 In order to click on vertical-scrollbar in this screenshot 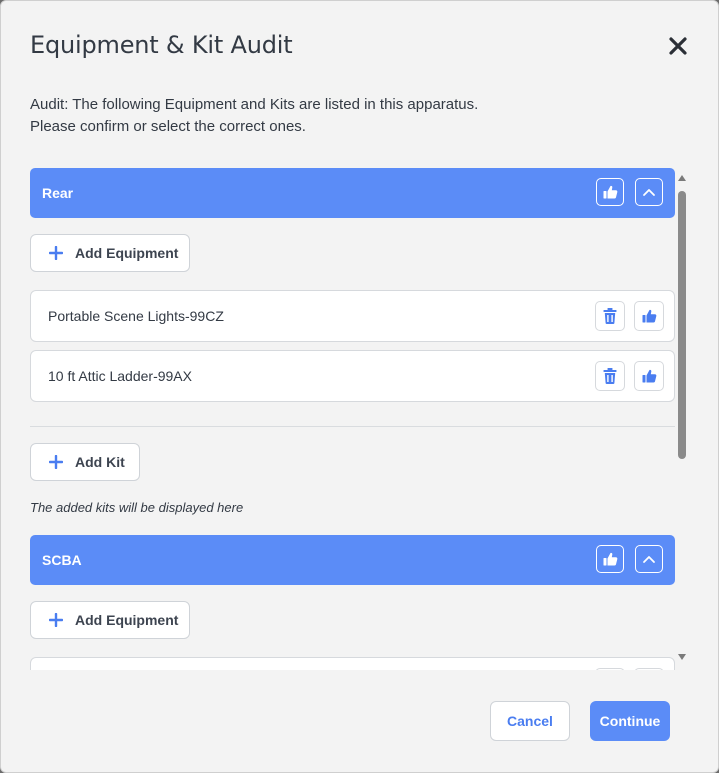, I will do `click(682, 418)`.